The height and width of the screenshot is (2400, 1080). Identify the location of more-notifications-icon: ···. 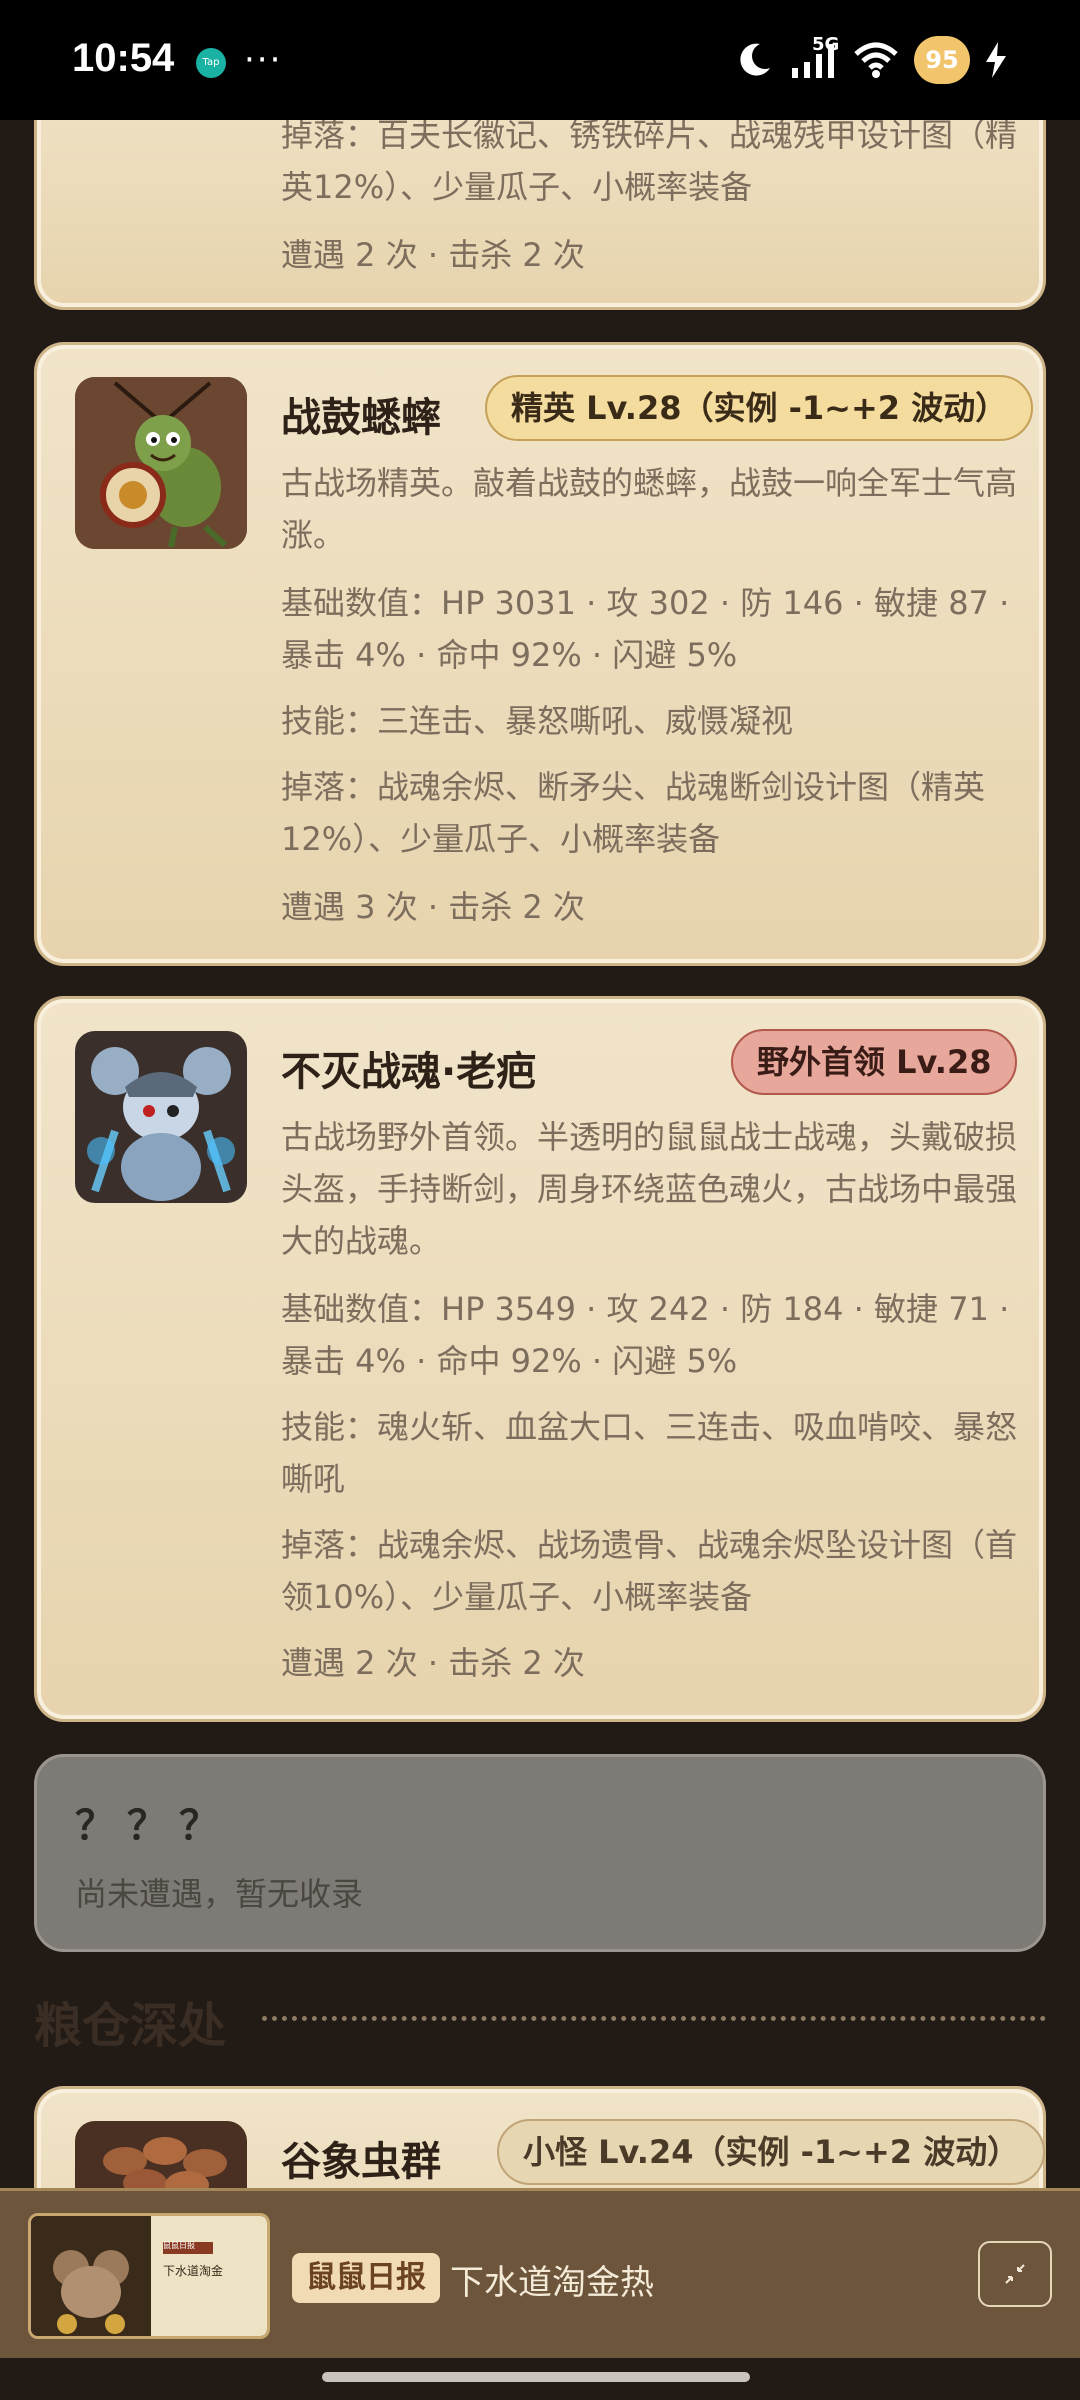
(263, 60).